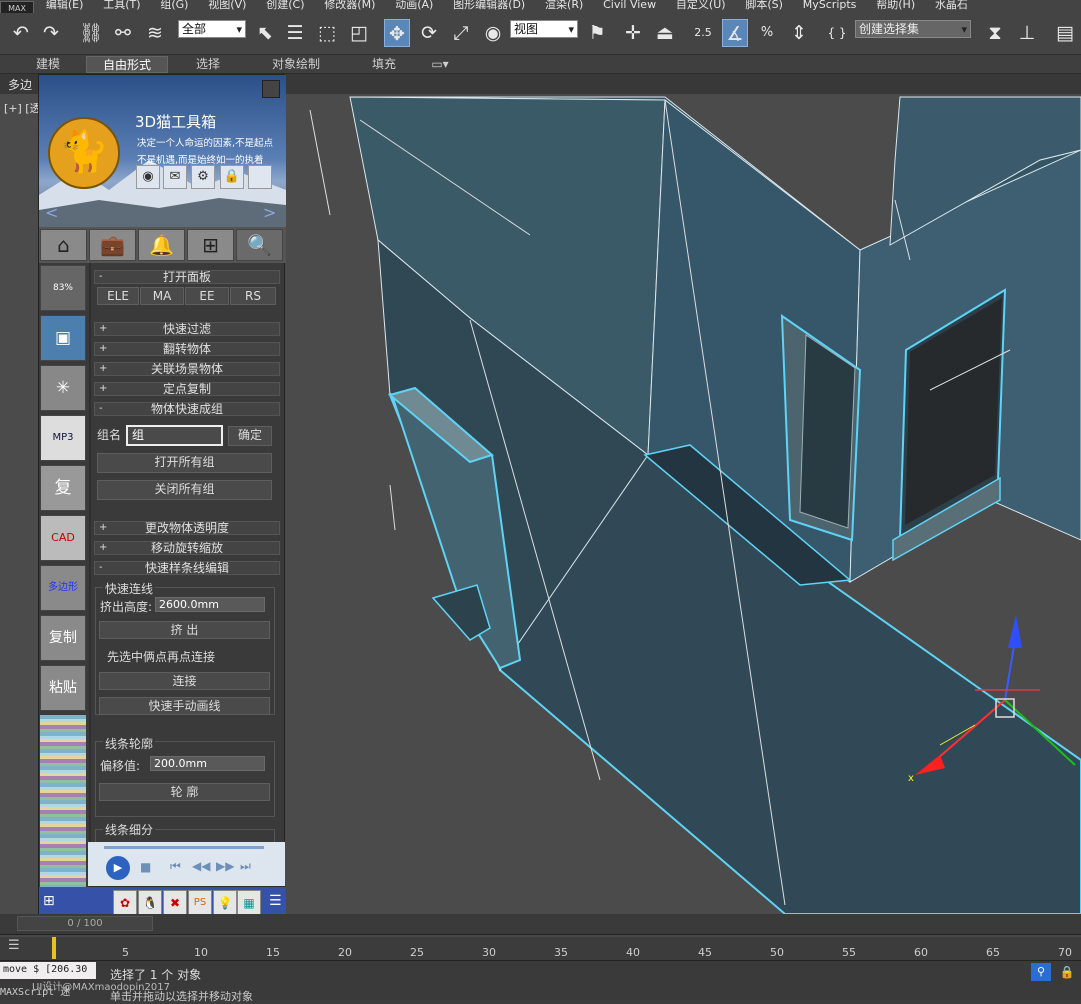 Image resolution: width=1081 pixels, height=1004 pixels. Describe the element at coordinates (184, 792) in the screenshot. I see `outline-button: 轮 廓` at that location.